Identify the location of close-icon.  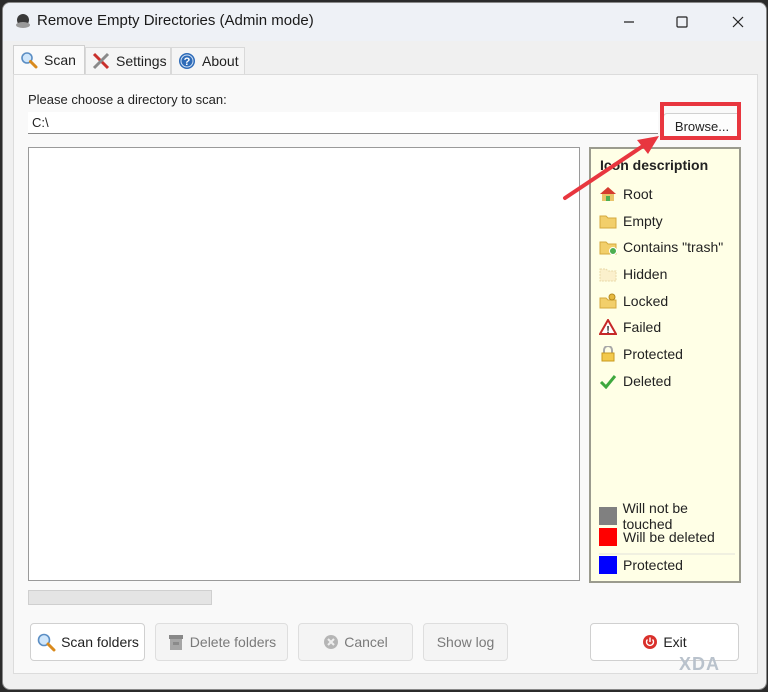
(738, 22).